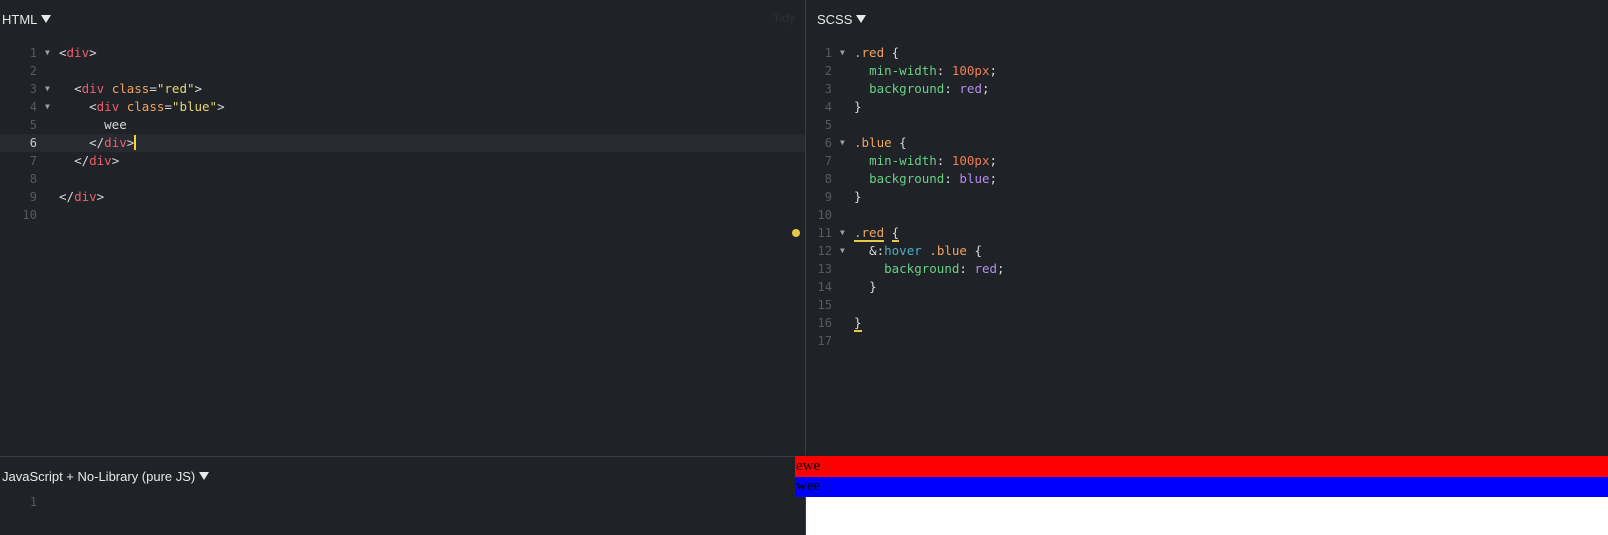  What do you see at coordinates (1201, 466) in the screenshot?
I see `red-div-preview` at bounding box center [1201, 466].